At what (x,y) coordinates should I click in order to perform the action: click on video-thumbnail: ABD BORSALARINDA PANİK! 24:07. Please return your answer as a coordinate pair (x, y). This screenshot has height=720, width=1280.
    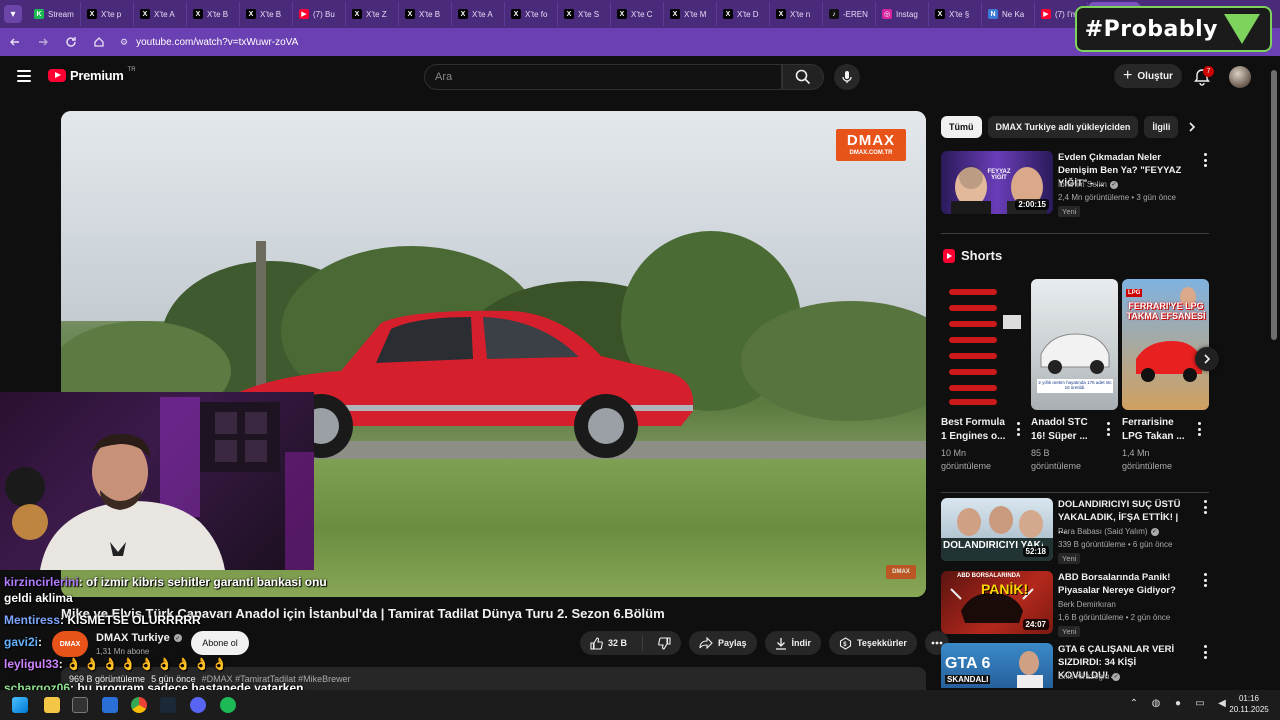
    Looking at the image, I should click on (997, 602).